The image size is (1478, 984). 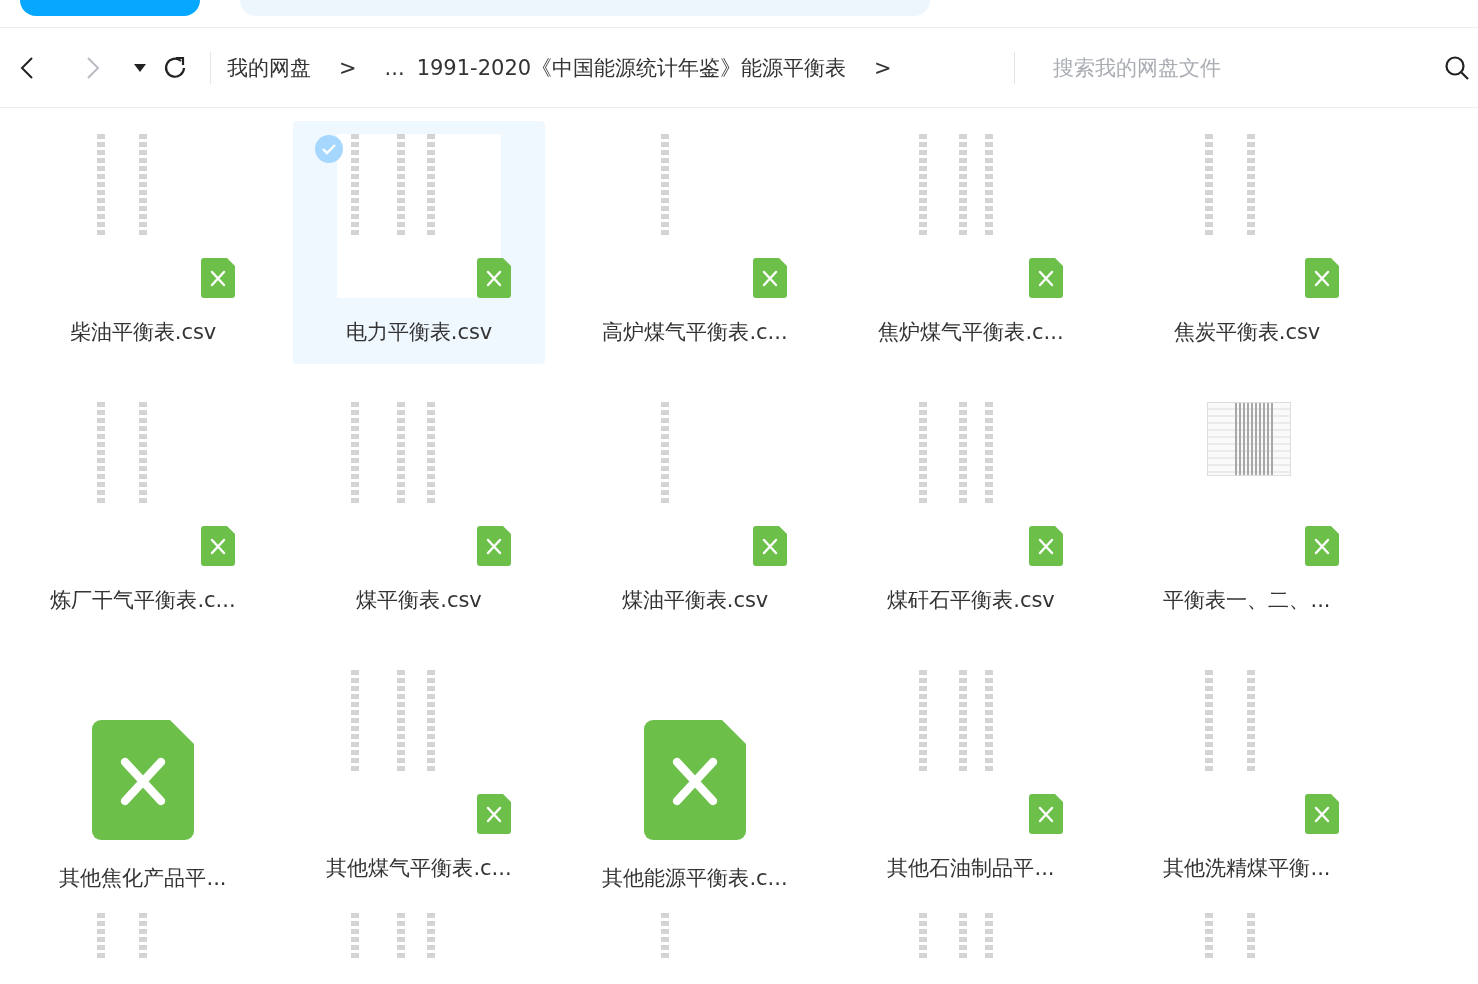 I want to click on file-name: 煤平衡表.csv, so click(x=419, y=600).